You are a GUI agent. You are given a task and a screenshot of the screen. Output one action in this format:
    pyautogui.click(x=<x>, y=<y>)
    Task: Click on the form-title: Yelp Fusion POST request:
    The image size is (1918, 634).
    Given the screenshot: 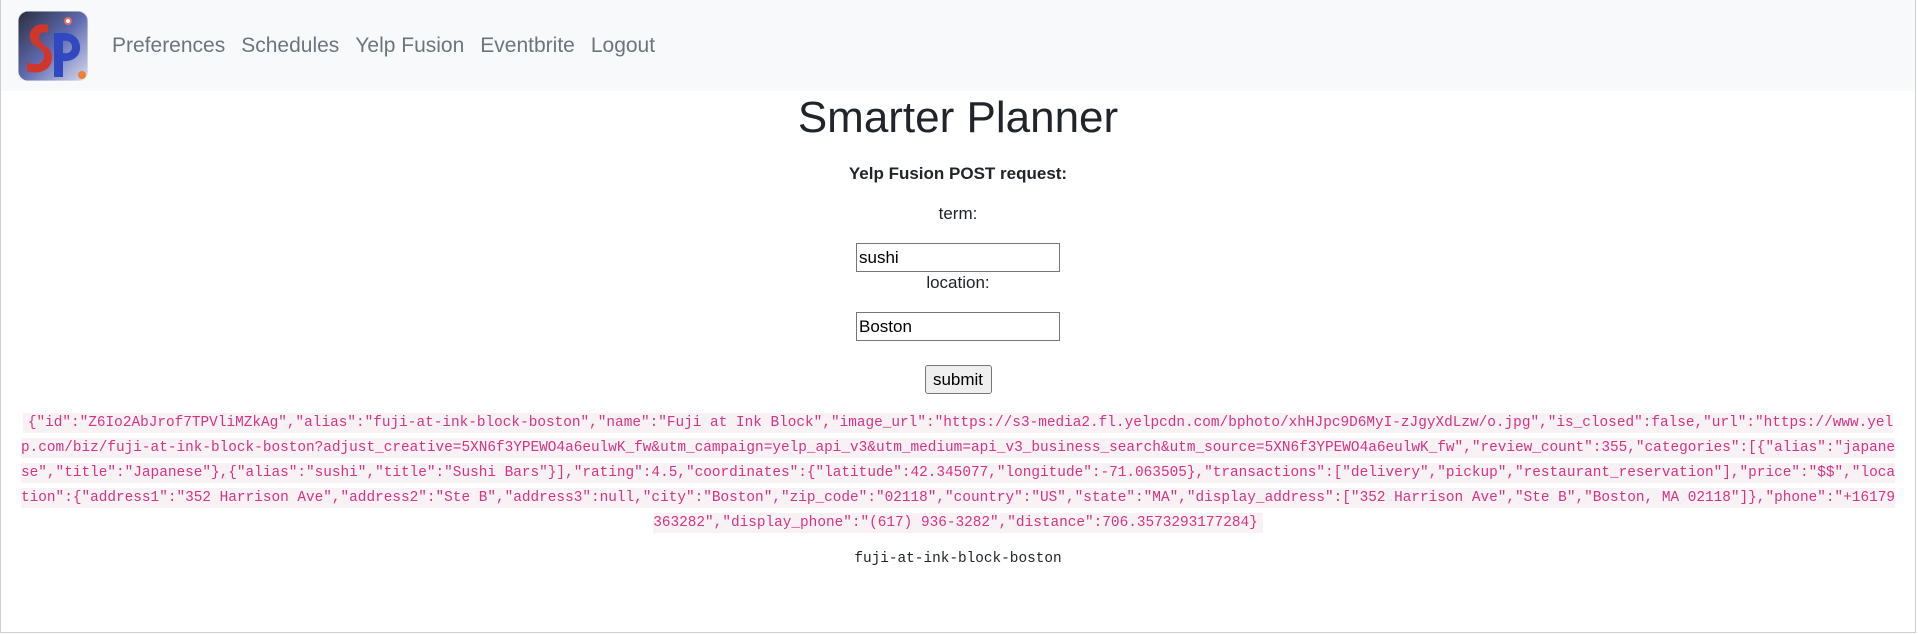 What is the action you would take?
    pyautogui.click(x=958, y=173)
    